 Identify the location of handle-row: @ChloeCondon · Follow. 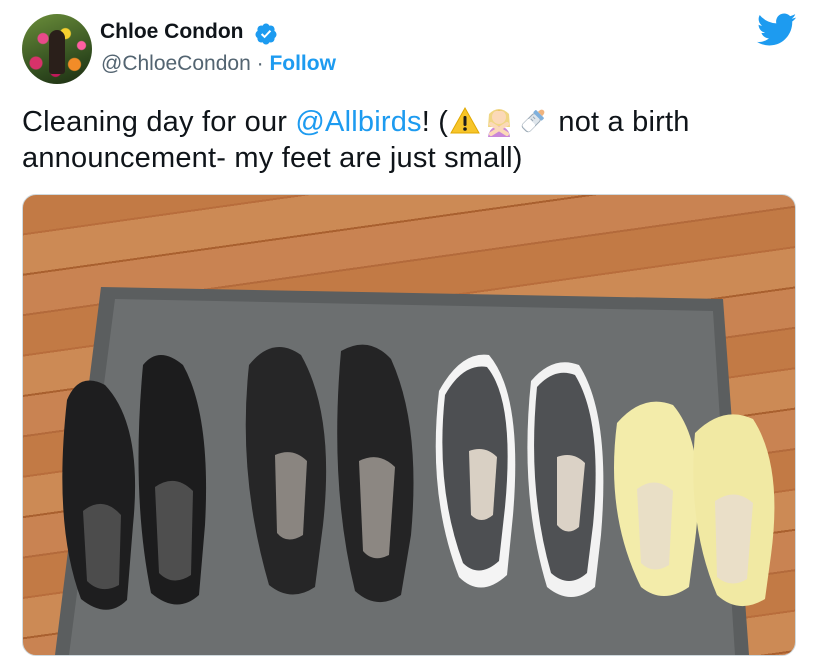
(218, 64).